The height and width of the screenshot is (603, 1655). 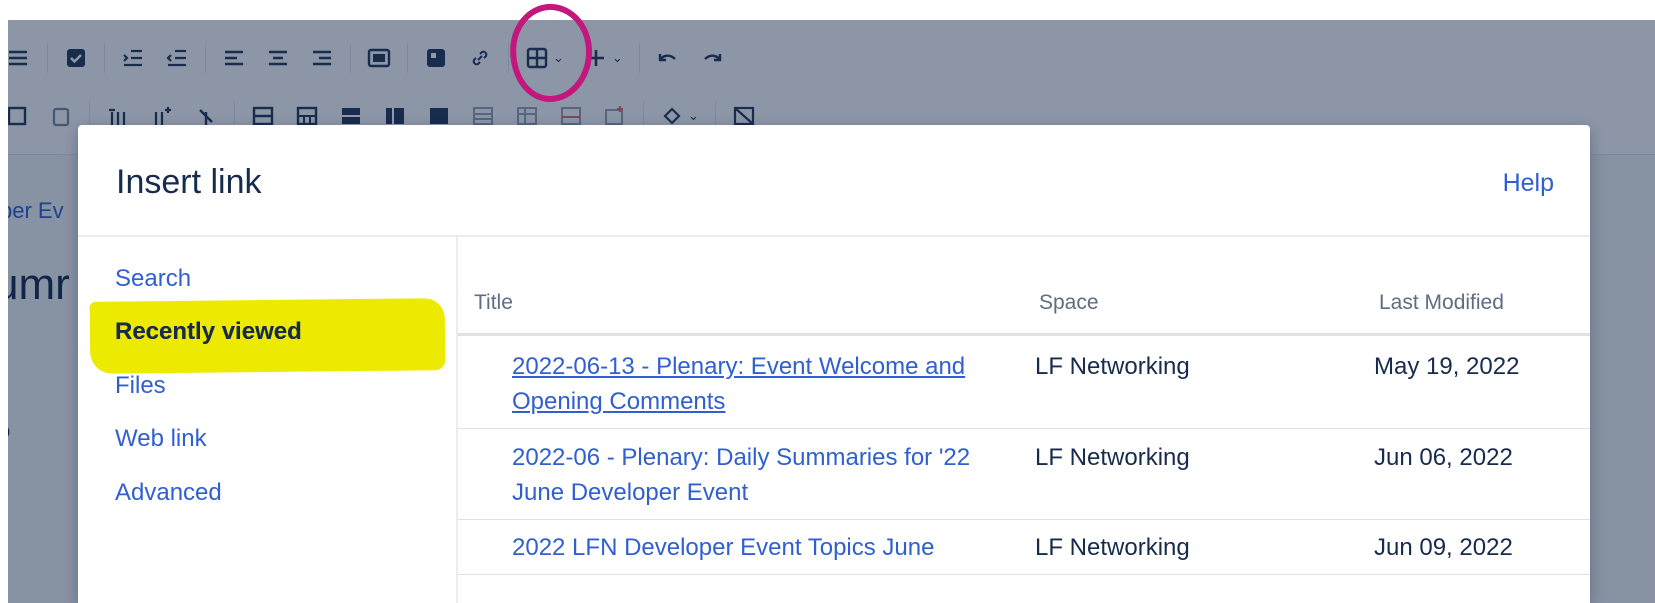 I want to click on table-row-modified: Jun 09, 2022, so click(x=1443, y=547).